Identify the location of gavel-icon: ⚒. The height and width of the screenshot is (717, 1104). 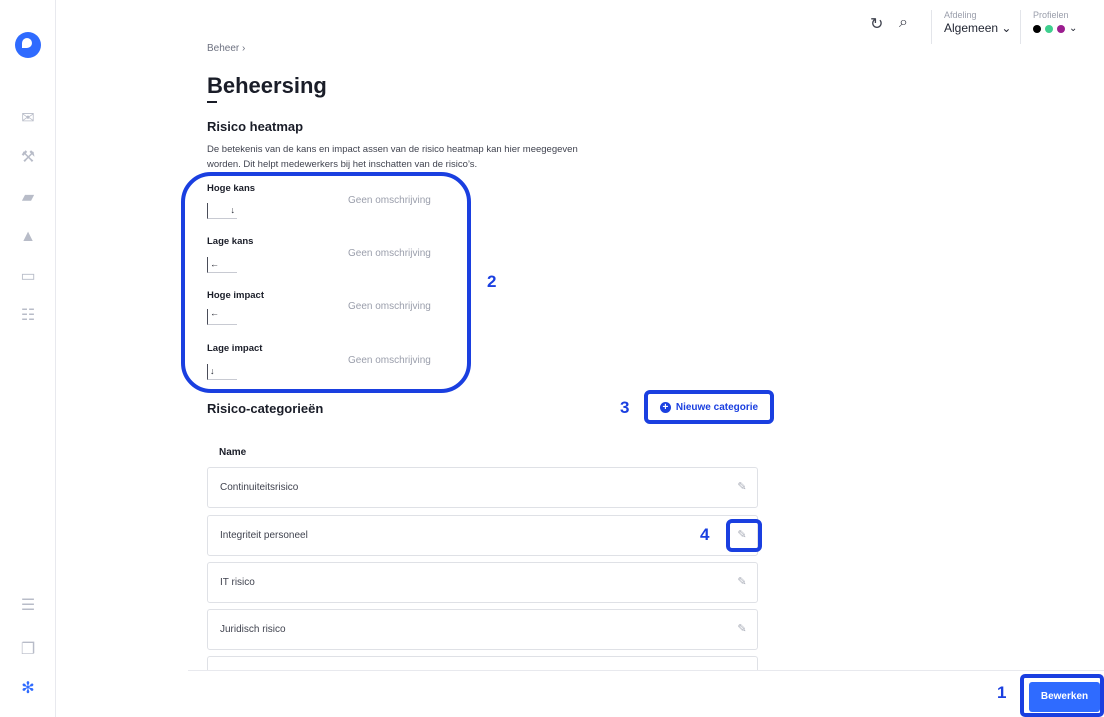
(28, 158).